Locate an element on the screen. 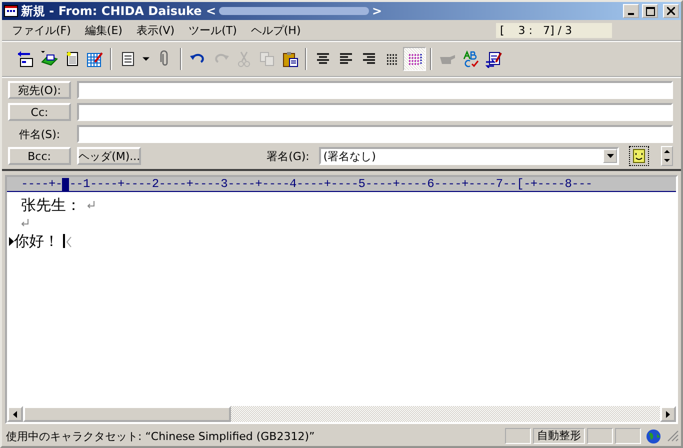  compose-icon is located at coordinates (493, 59).